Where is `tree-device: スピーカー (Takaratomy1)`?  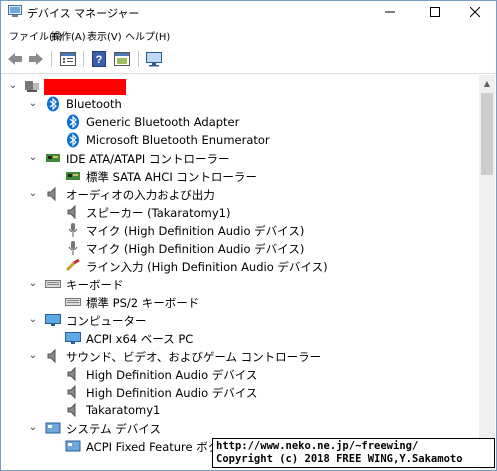
tree-device: スピーカー (Takaratomy1) is located at coordinates (240, 212).